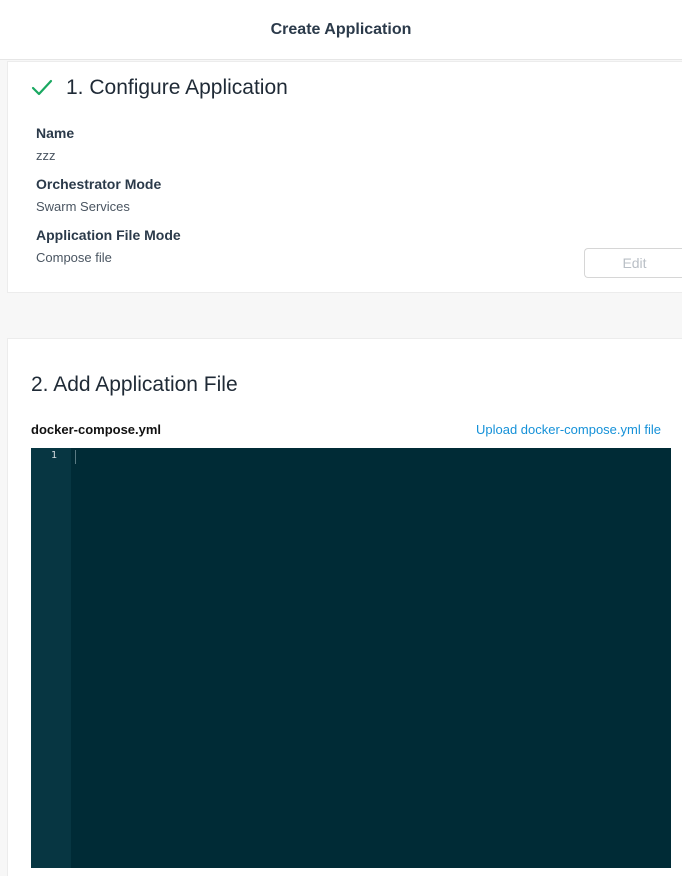 This screenshot has height=876, width=682. I want to click on step1-heading: 1. Configure Application, so click(159, 88).